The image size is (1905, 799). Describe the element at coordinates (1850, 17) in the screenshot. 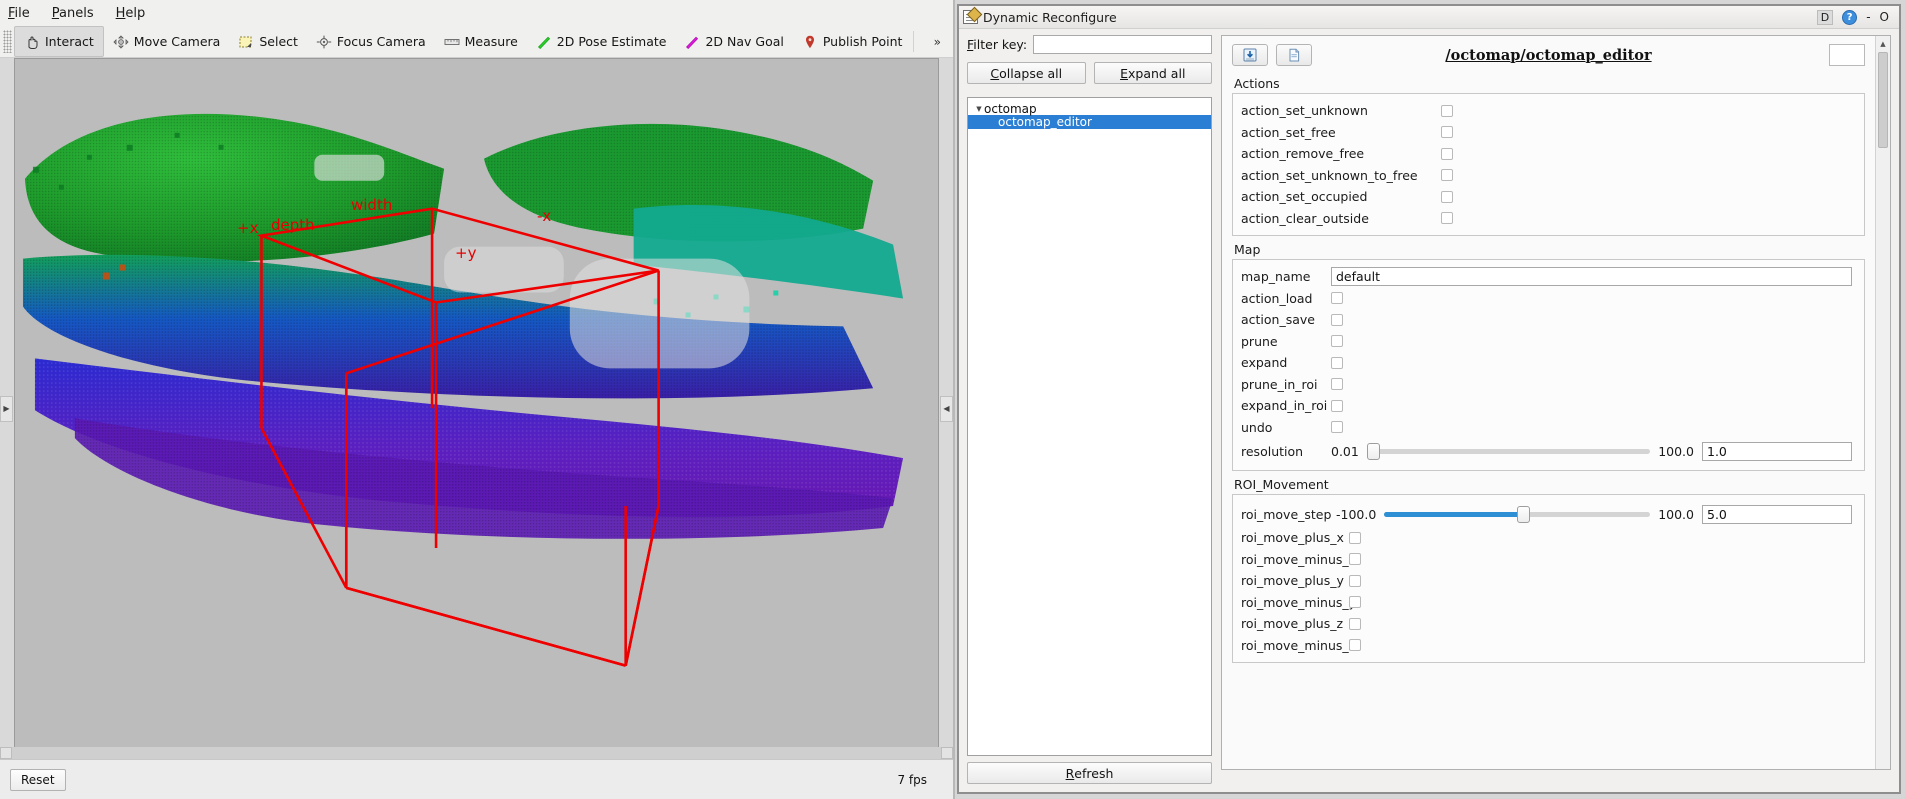

I see `help-icon: ?` at that location.